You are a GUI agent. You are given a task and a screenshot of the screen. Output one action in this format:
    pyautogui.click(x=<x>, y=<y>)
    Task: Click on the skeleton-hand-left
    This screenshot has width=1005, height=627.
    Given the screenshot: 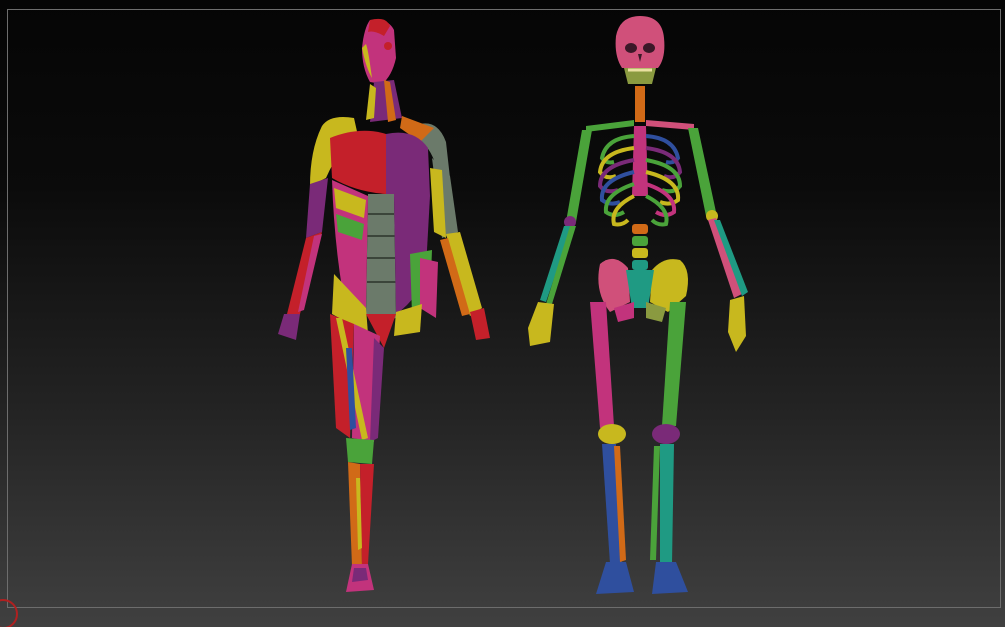 What is the action you would take?
    pyautogui.click(x=541, y=324)
    